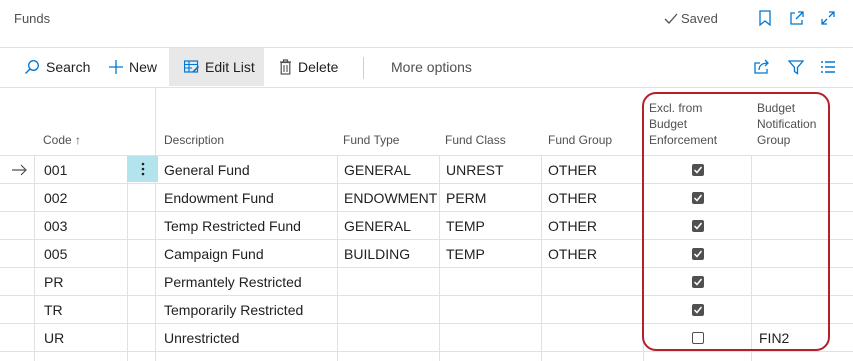 The image size is (853, 361). I want to click on cell-code: UR, so click(54, 338).